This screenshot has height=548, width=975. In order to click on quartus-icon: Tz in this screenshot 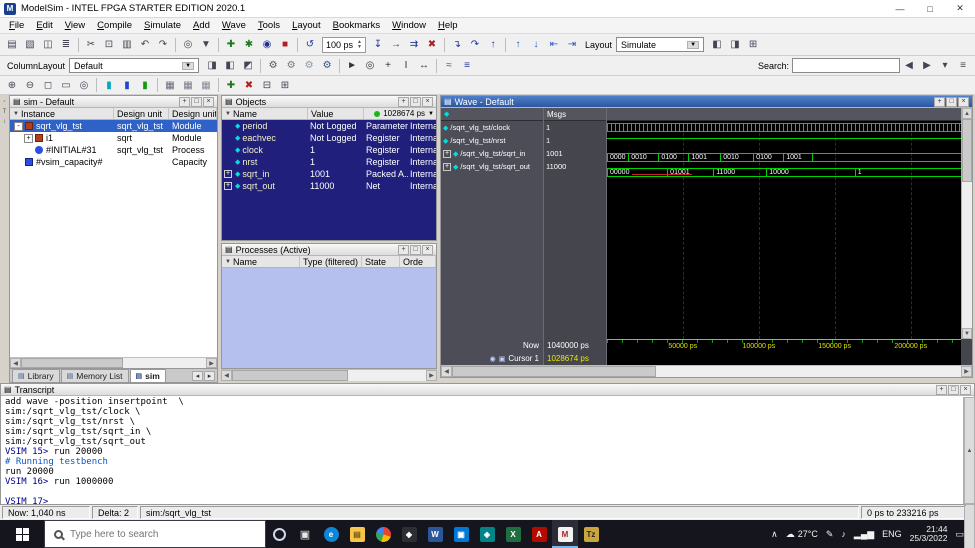, I will do `click(591, 534)`.